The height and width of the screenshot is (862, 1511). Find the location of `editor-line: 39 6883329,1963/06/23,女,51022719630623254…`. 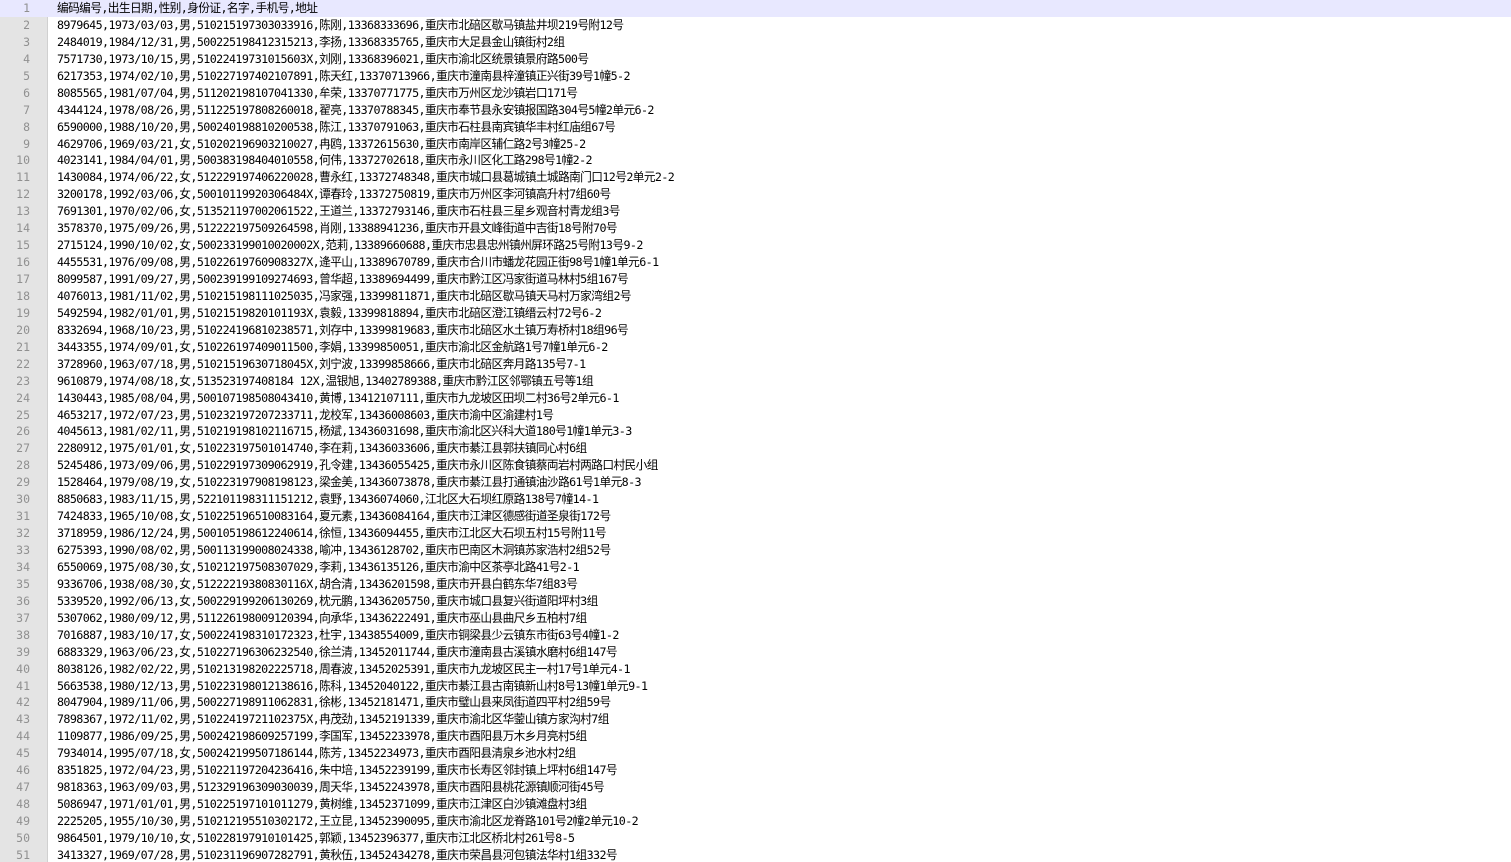

editor-line: 39 6883329,1963/06/23,女,51022719630623254… is located at coordinates (755, 652).